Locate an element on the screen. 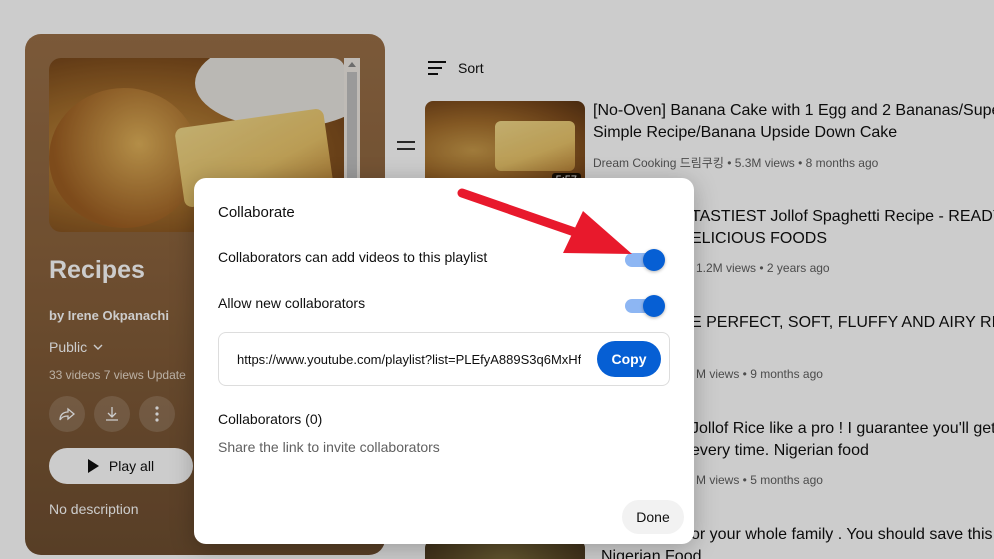 The width and height of the screenshot is (994, 559). collaborators-hint: Share the link to invite collaborators is located at coordinates (329, 447).